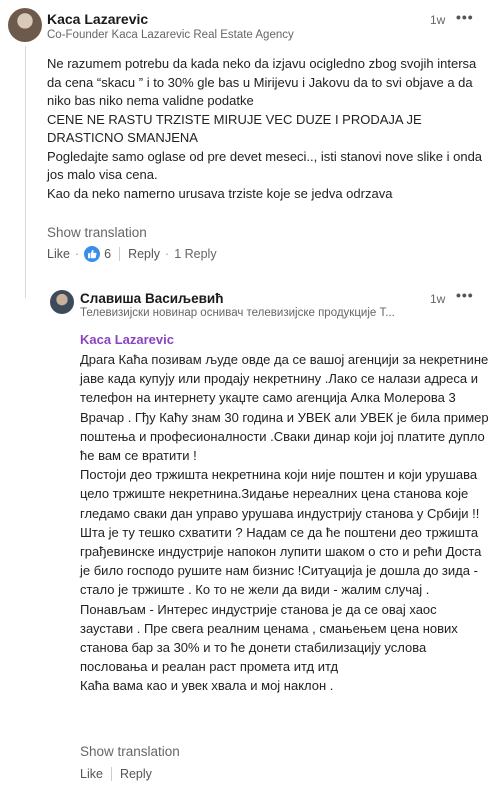  What do you see at coordinates (107, 254) in the screenshot?
I see `reaction-count: 6` at bounding box center [107, 254].